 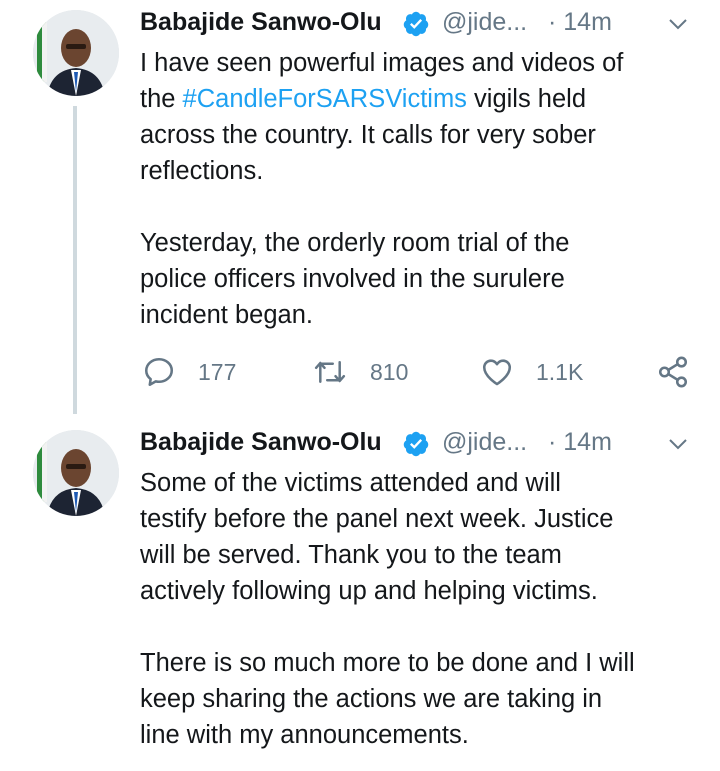 What do you see at coordinates (531, 372) in the screenshot?
I see `like-button: 1.1K` at bounding box center [531, 372].